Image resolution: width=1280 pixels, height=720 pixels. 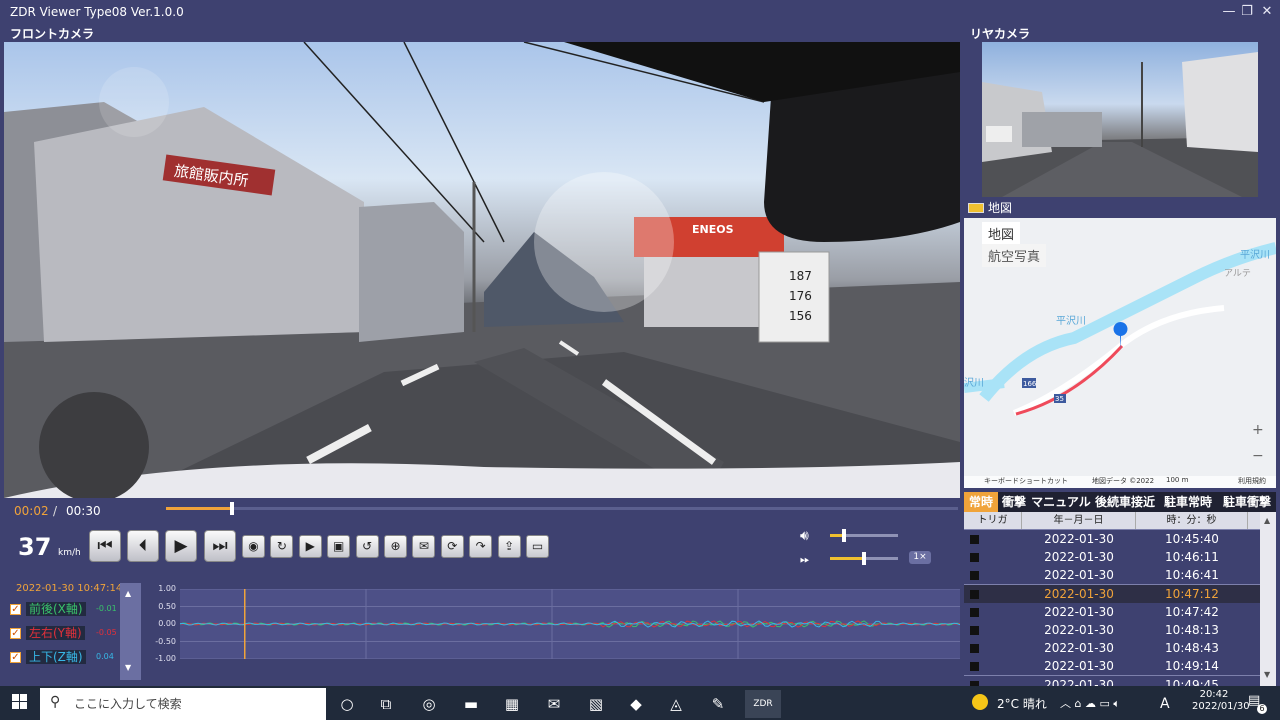 I want to click on skip-back-button: ⏮, so click(x=105, y=546).